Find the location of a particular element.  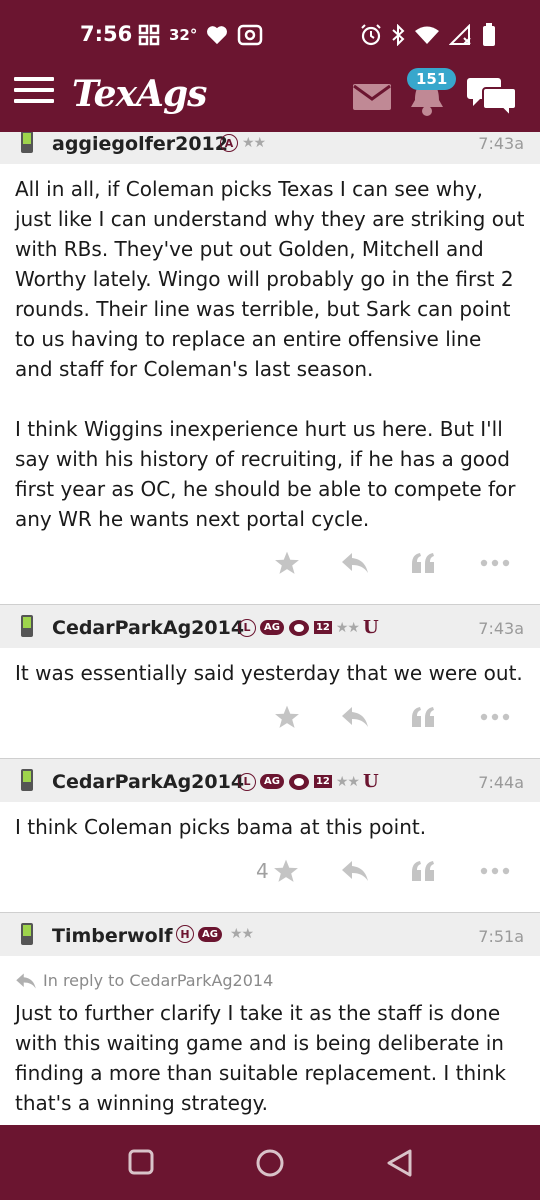

star-button: 4 is located at coordinates (277, 871).